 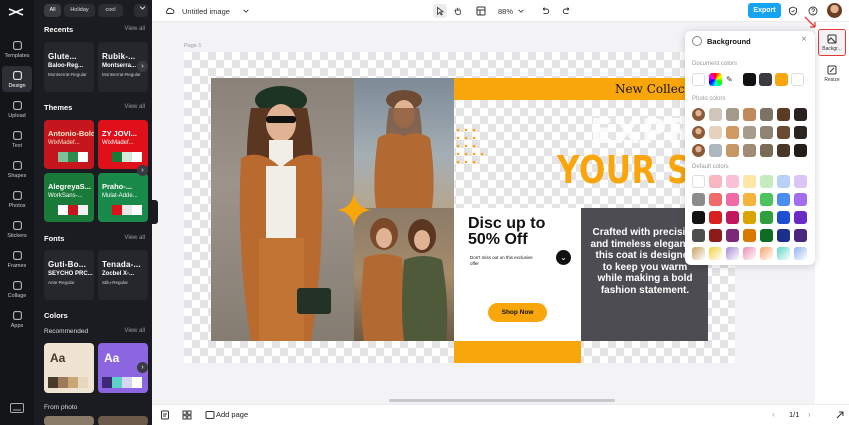 What do you see at coordinates (170, 11) in the screenshot?
I see `cloud-save-icon` at bounding box center [170, 11].